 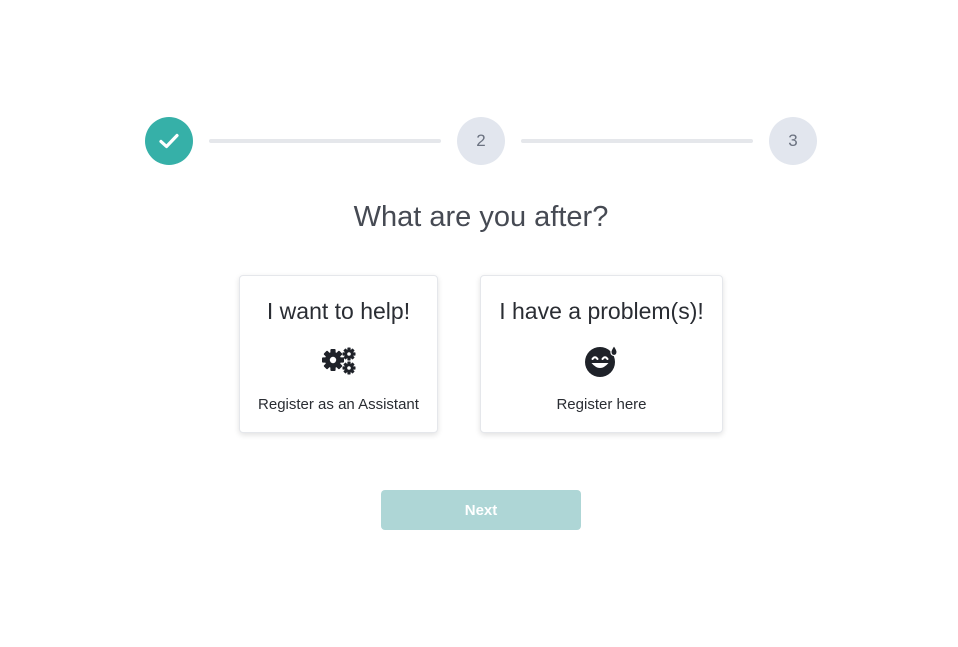 I want to click on step-2-number: 2, so click(x=481, y=140).